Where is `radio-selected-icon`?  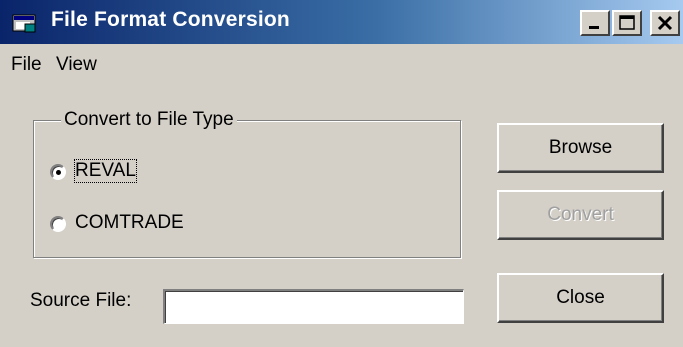 radio-selected-icon is located at coordinates (58, 172).